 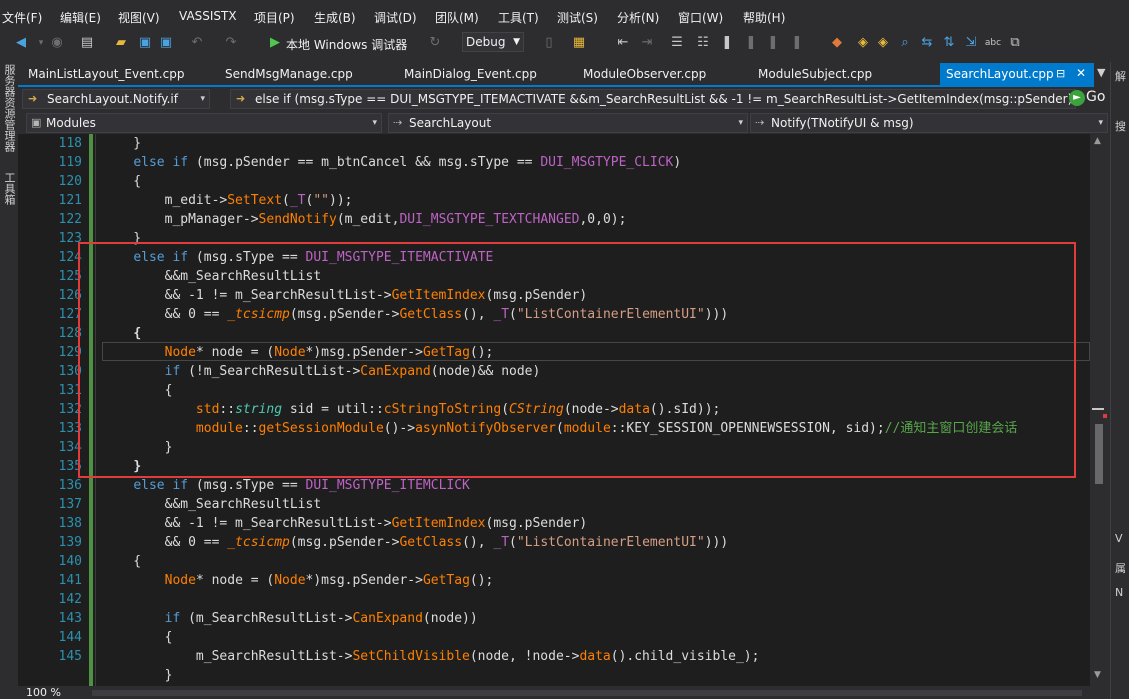 What do you see at coordinates (470, 74) in the screenshot?
I see `tab-maindialog-event: MainDialog_Event.cpp` at bounding box center [470, 74].